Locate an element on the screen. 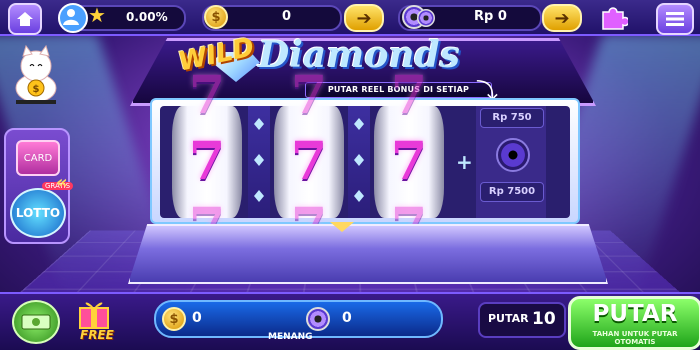 Image resolution: width=700 pixels, height=350 pixels. chevron-left-icon: « is located at coordinates (62, 182).